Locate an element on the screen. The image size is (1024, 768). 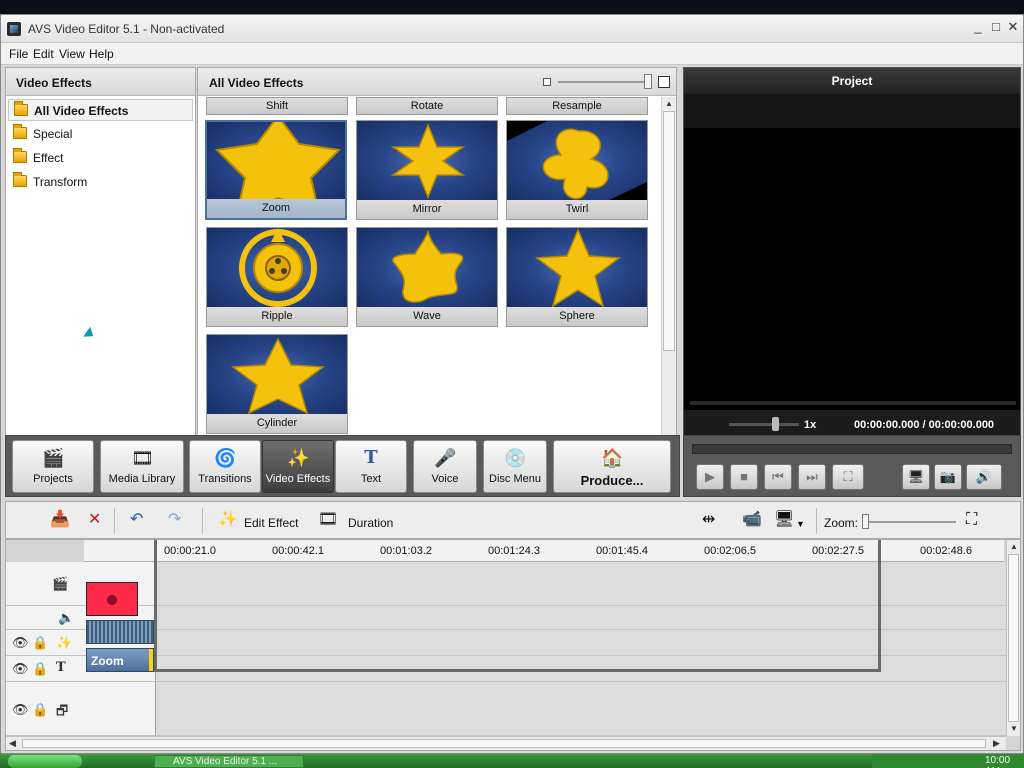
display-mode-icon: 🖥 is located at coordinates (784, 520).